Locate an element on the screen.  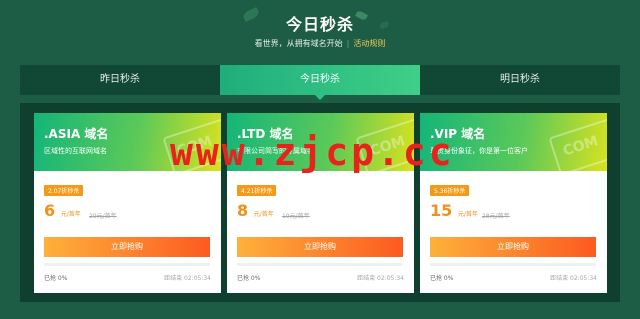
page-subtitle: 看世界，从拥有域名开始 | 活动规则 is located at coordinates (320, 43).